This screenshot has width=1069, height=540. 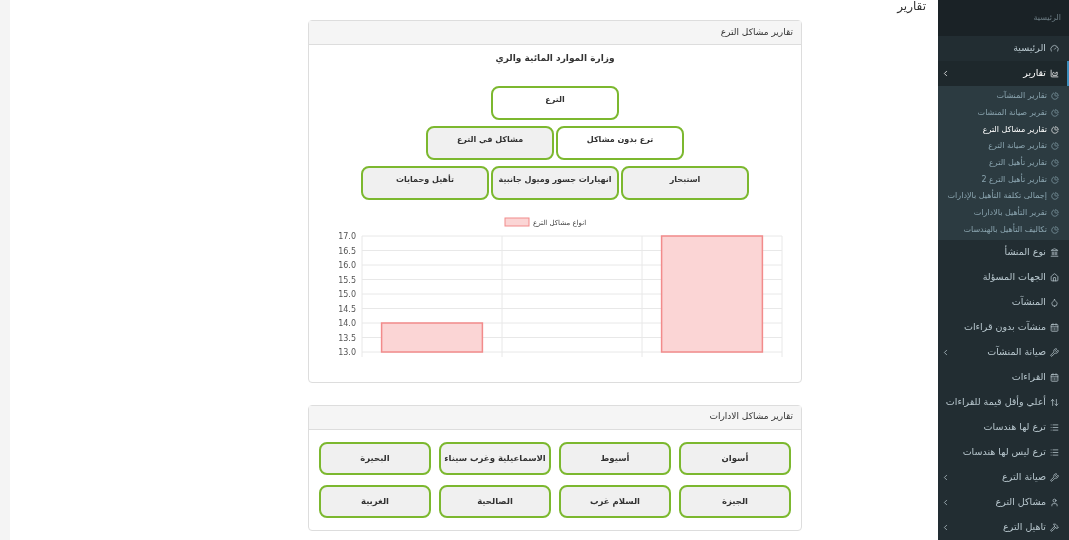 What do you see at coordinates (555, 102) in the screenshot?
I see `org-node: الترع` at bounding box center [555, 102].